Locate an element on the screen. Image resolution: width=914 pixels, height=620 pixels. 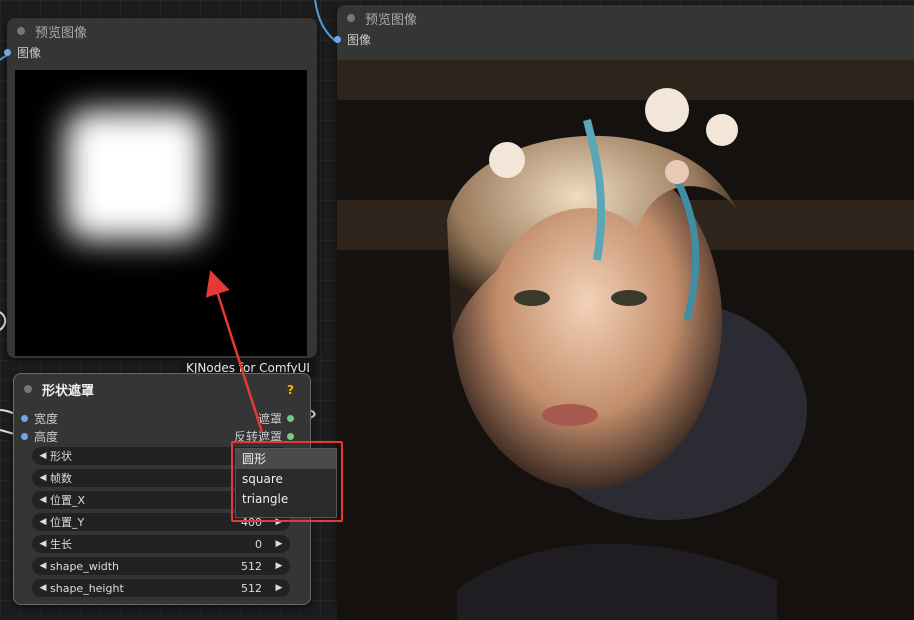
help-icon: ? is located at coordinates (290, 390).